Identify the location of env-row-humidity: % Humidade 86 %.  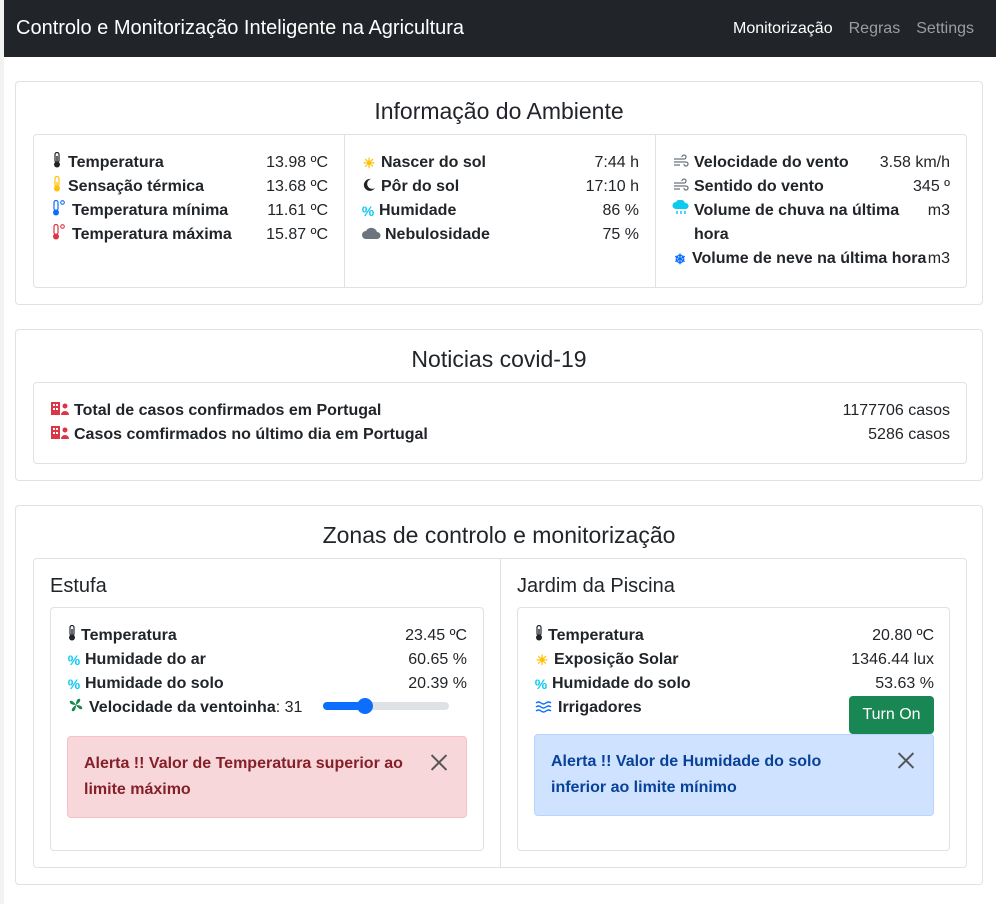
(500, 211).